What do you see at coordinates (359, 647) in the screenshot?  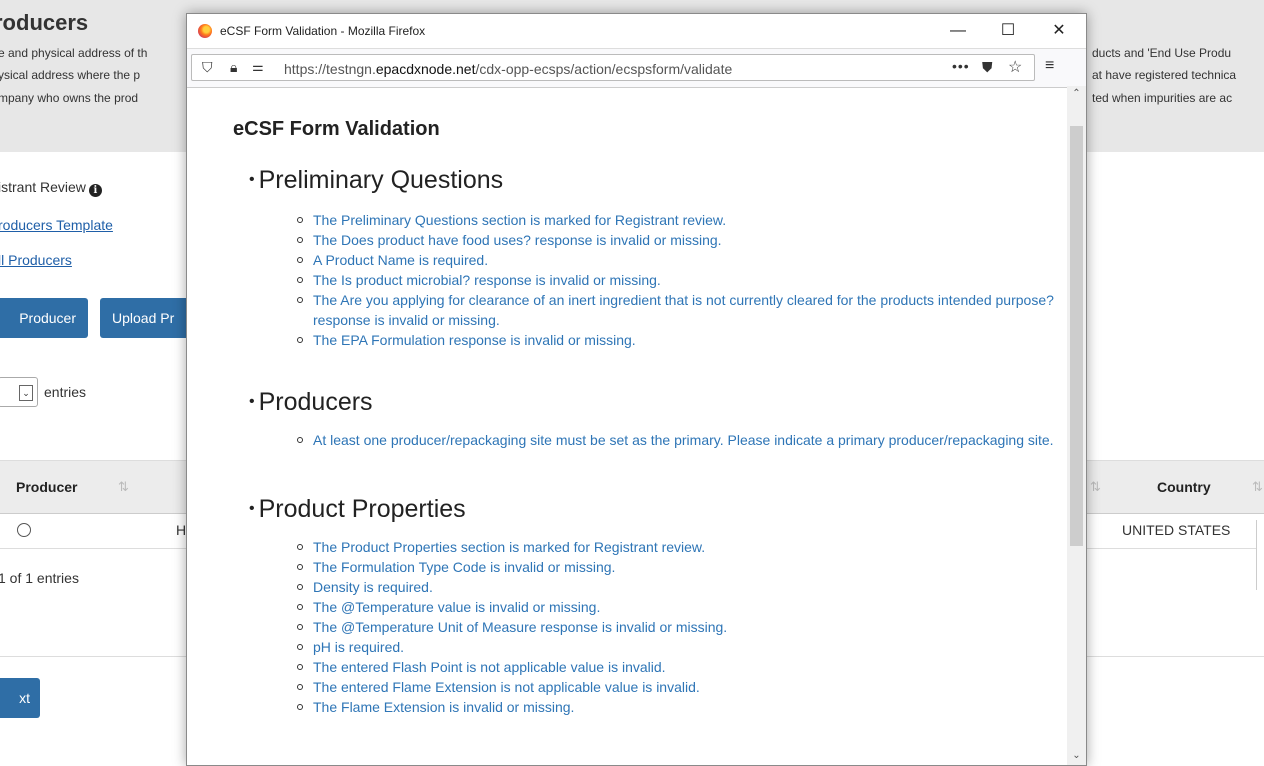 I see `error-text: pH is required.` at bounding box center [359, 647].